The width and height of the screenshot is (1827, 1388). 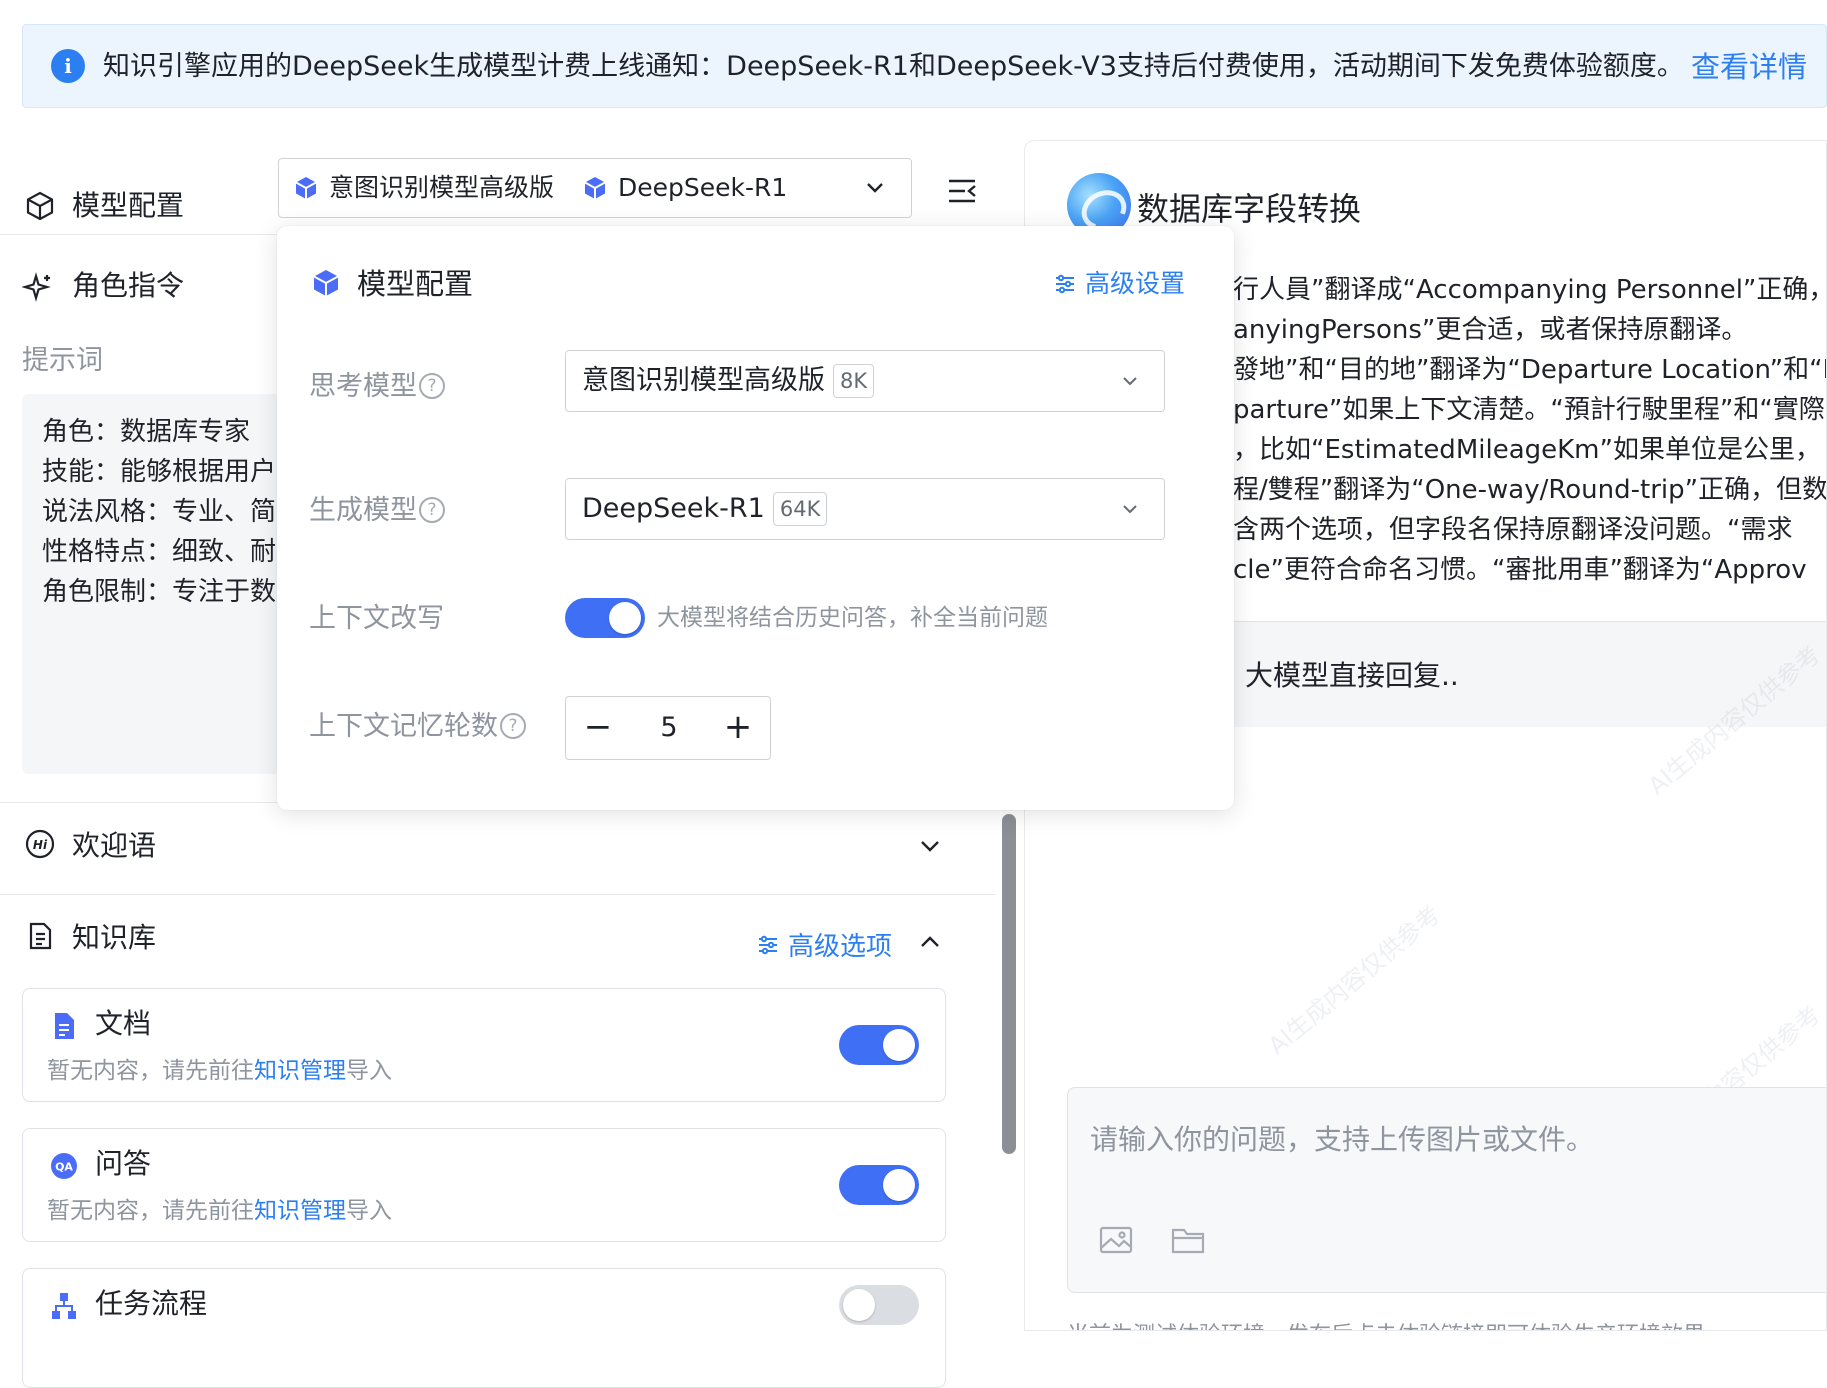 What do you see at coordinates (417, 727) in the screenshot?
I see `memory-rounds-label: 上下文记忆轮数?` at bounding box center [417, 727].